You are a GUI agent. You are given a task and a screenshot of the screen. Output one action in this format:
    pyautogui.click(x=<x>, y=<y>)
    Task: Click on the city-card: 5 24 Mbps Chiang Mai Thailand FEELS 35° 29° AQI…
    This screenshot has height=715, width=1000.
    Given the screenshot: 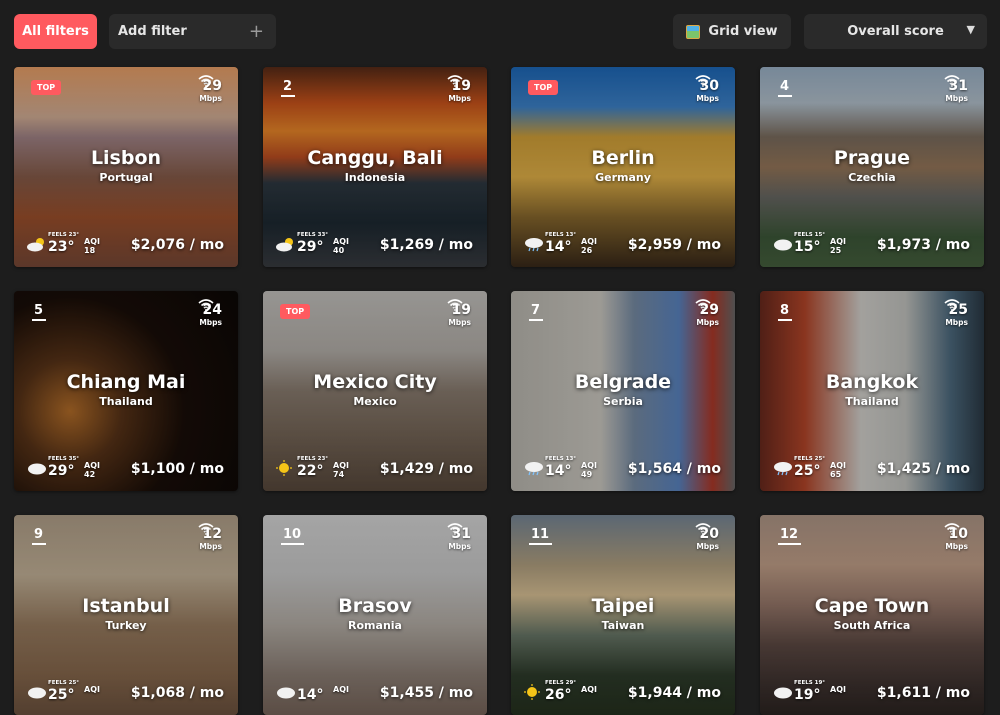 What is the action you would take?
    pyautogui.click(x=126, y=391)
    